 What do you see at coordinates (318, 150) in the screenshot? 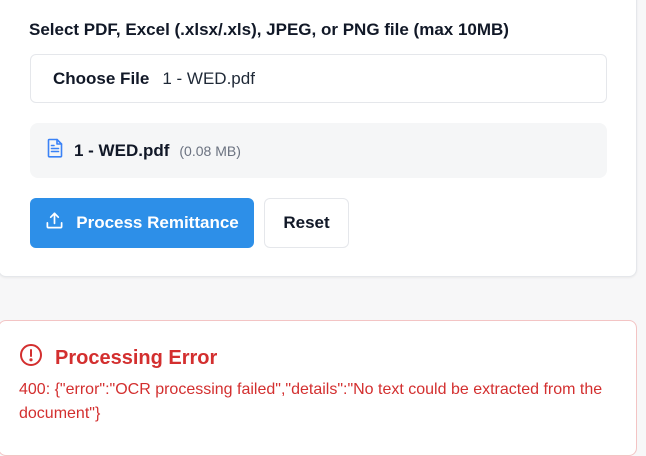
I see `selected-file-preview: 1 - WED.pdf (0.08 MB)` at bounding box center [318, 150].